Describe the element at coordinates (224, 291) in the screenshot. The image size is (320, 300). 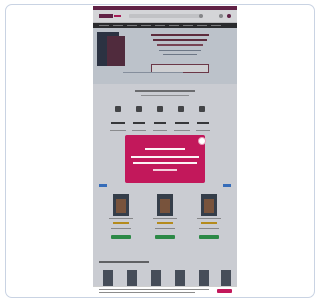
I see `accept-cookies-button` at that location.